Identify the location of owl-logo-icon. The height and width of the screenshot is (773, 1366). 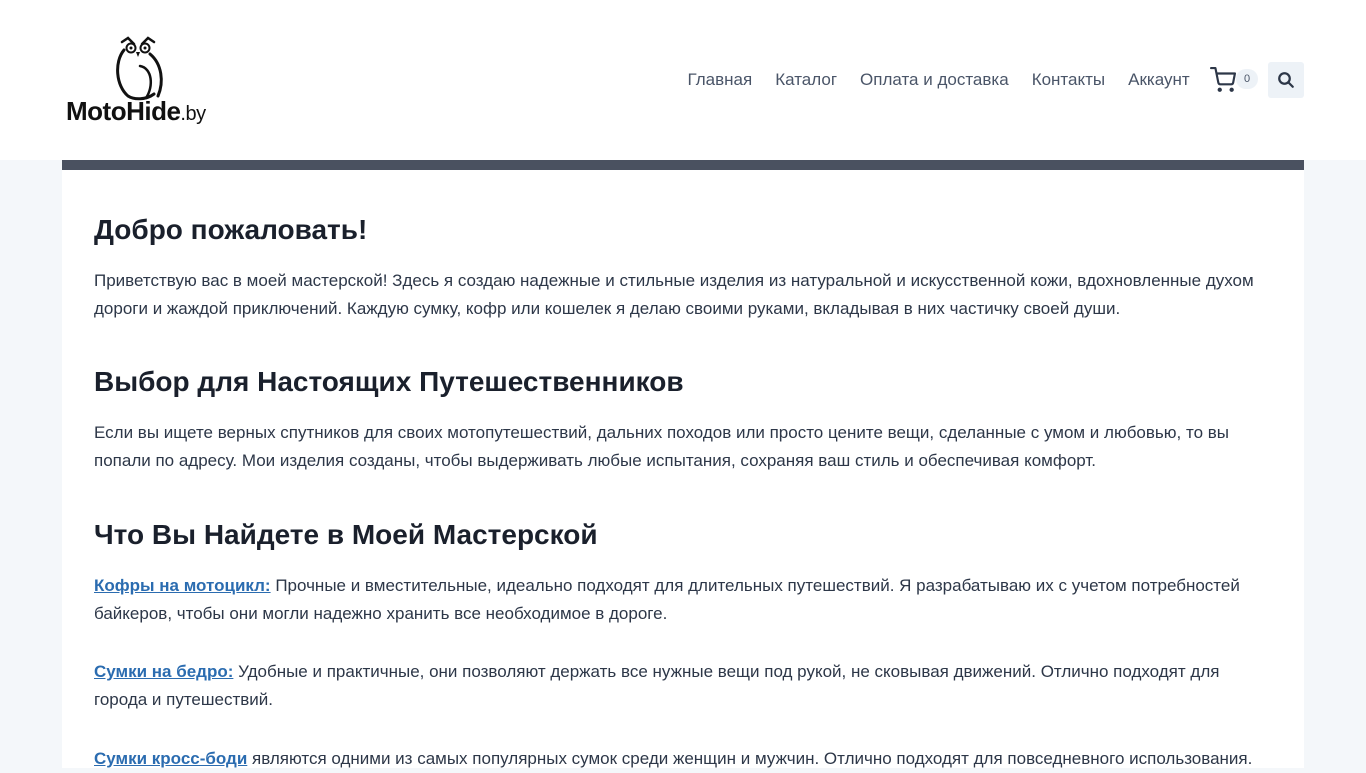
(139, 68).